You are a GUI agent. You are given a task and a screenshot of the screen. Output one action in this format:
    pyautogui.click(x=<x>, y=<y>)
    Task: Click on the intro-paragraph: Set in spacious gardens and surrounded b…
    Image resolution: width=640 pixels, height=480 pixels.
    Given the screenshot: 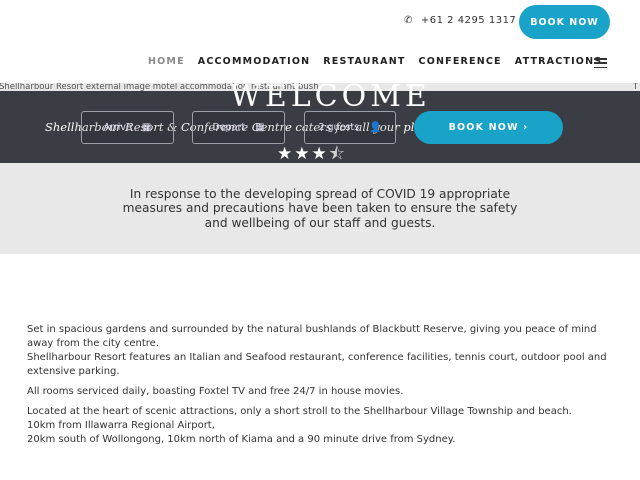 What is the action you would take?
    pyautogui.click(x=312, y=336)
    